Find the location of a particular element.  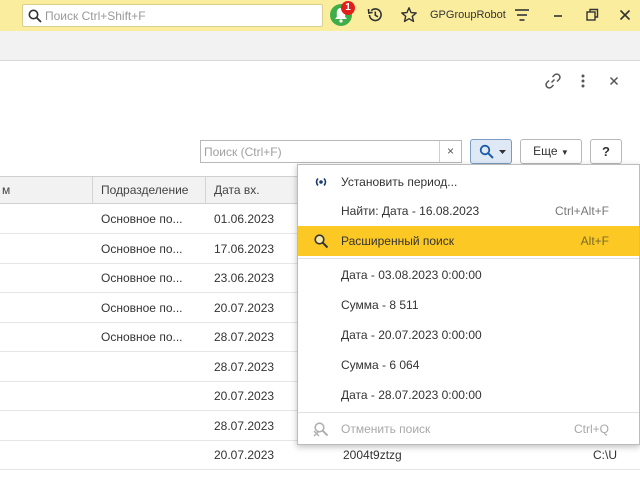

restore-icon is located at coordinates (592, 15).